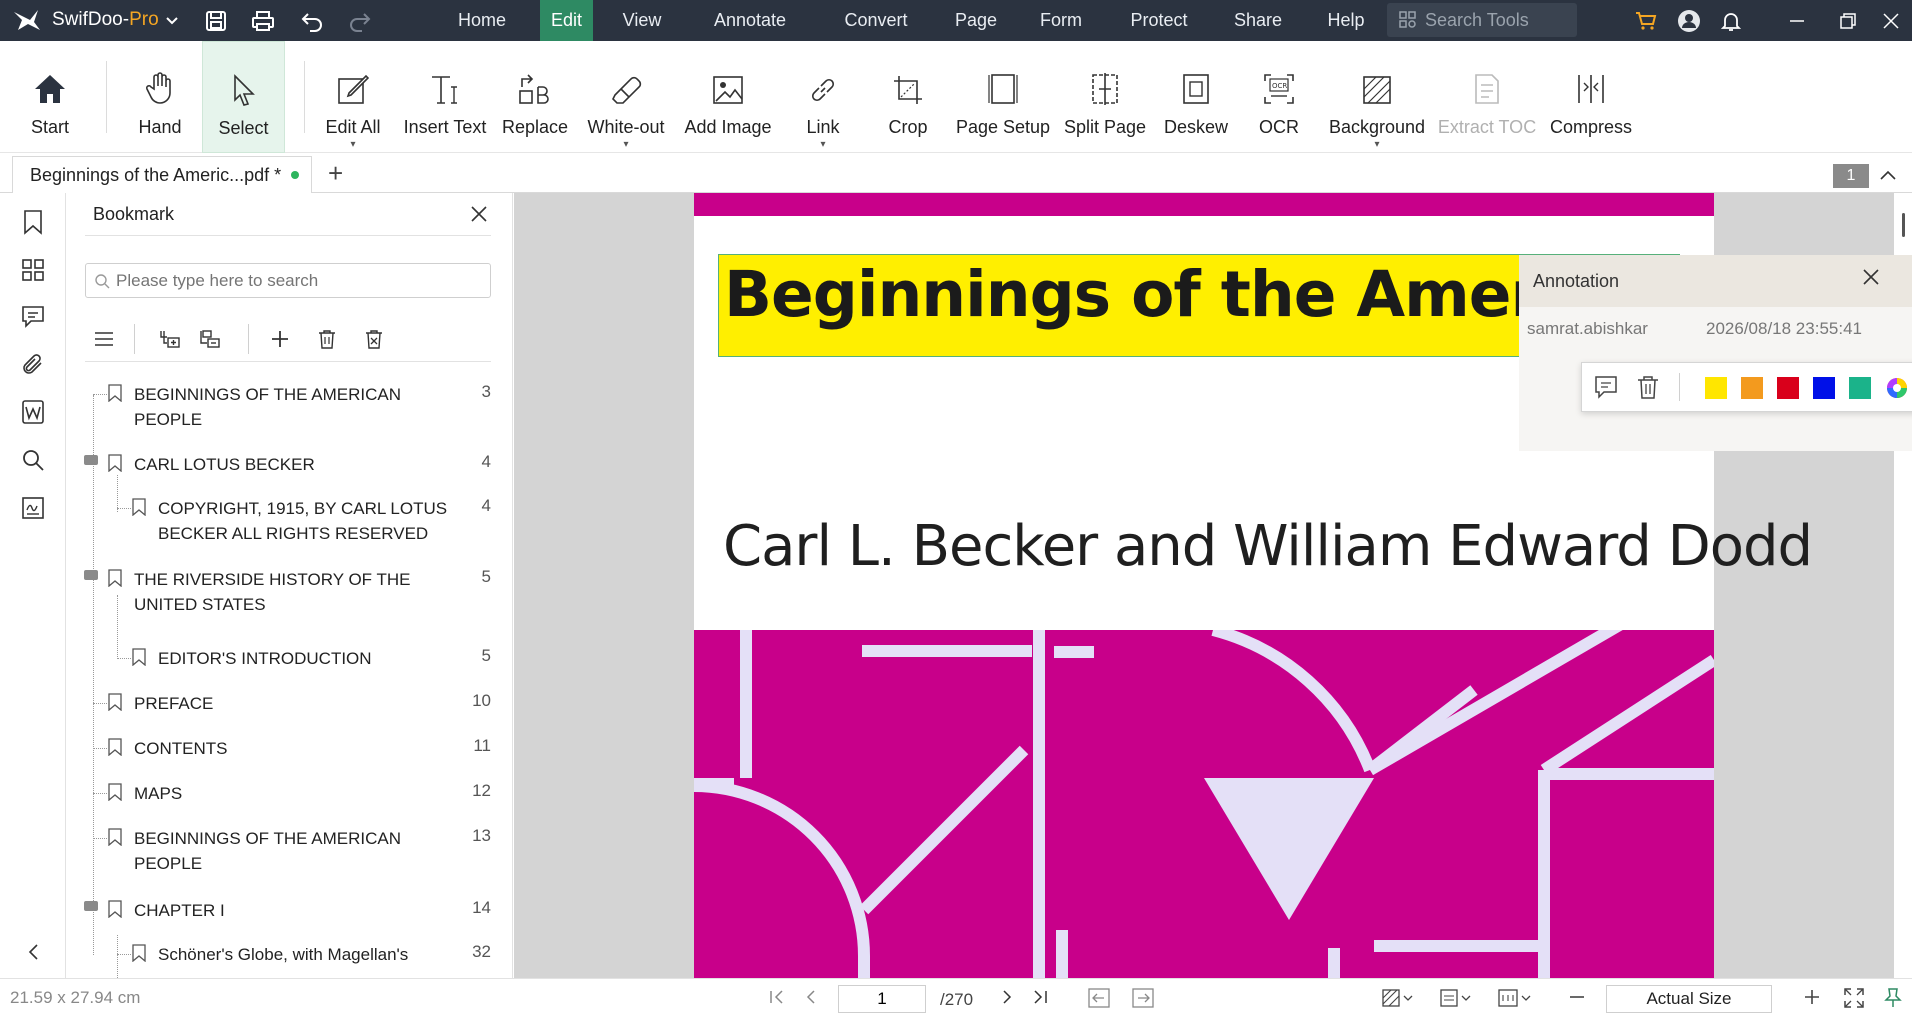  Describe the element at coordinates (976, 20) in the screenshot. I see `menu-page: Page` at that location.